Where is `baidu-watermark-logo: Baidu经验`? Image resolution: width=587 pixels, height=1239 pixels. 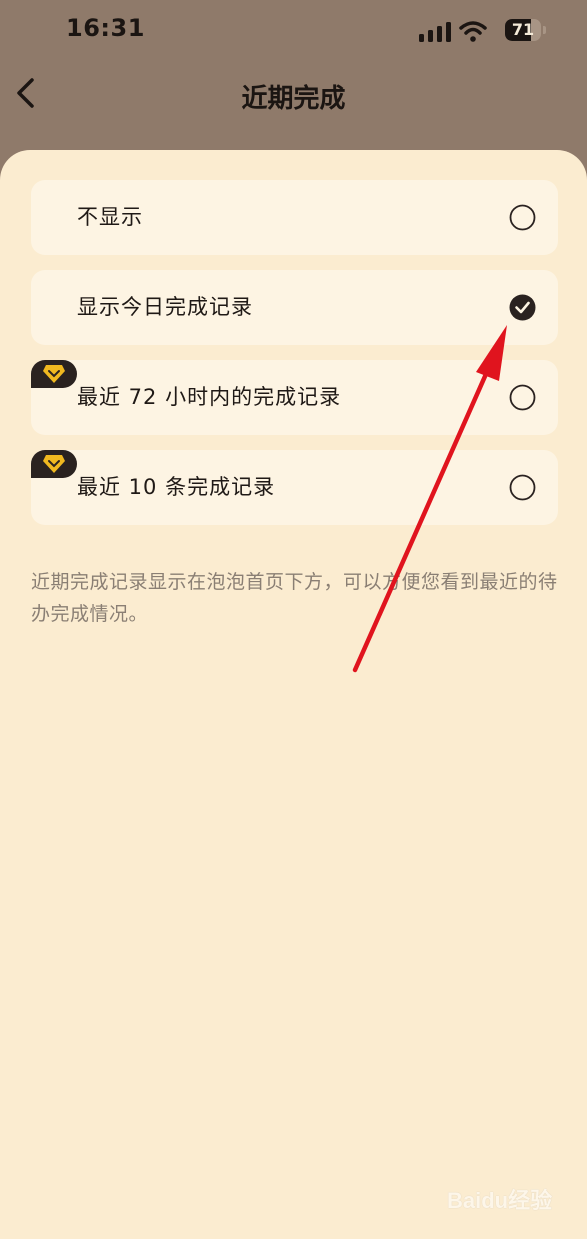 baidu-watermark-logo: Baidu经验 is located at coordinates (502, 1203).